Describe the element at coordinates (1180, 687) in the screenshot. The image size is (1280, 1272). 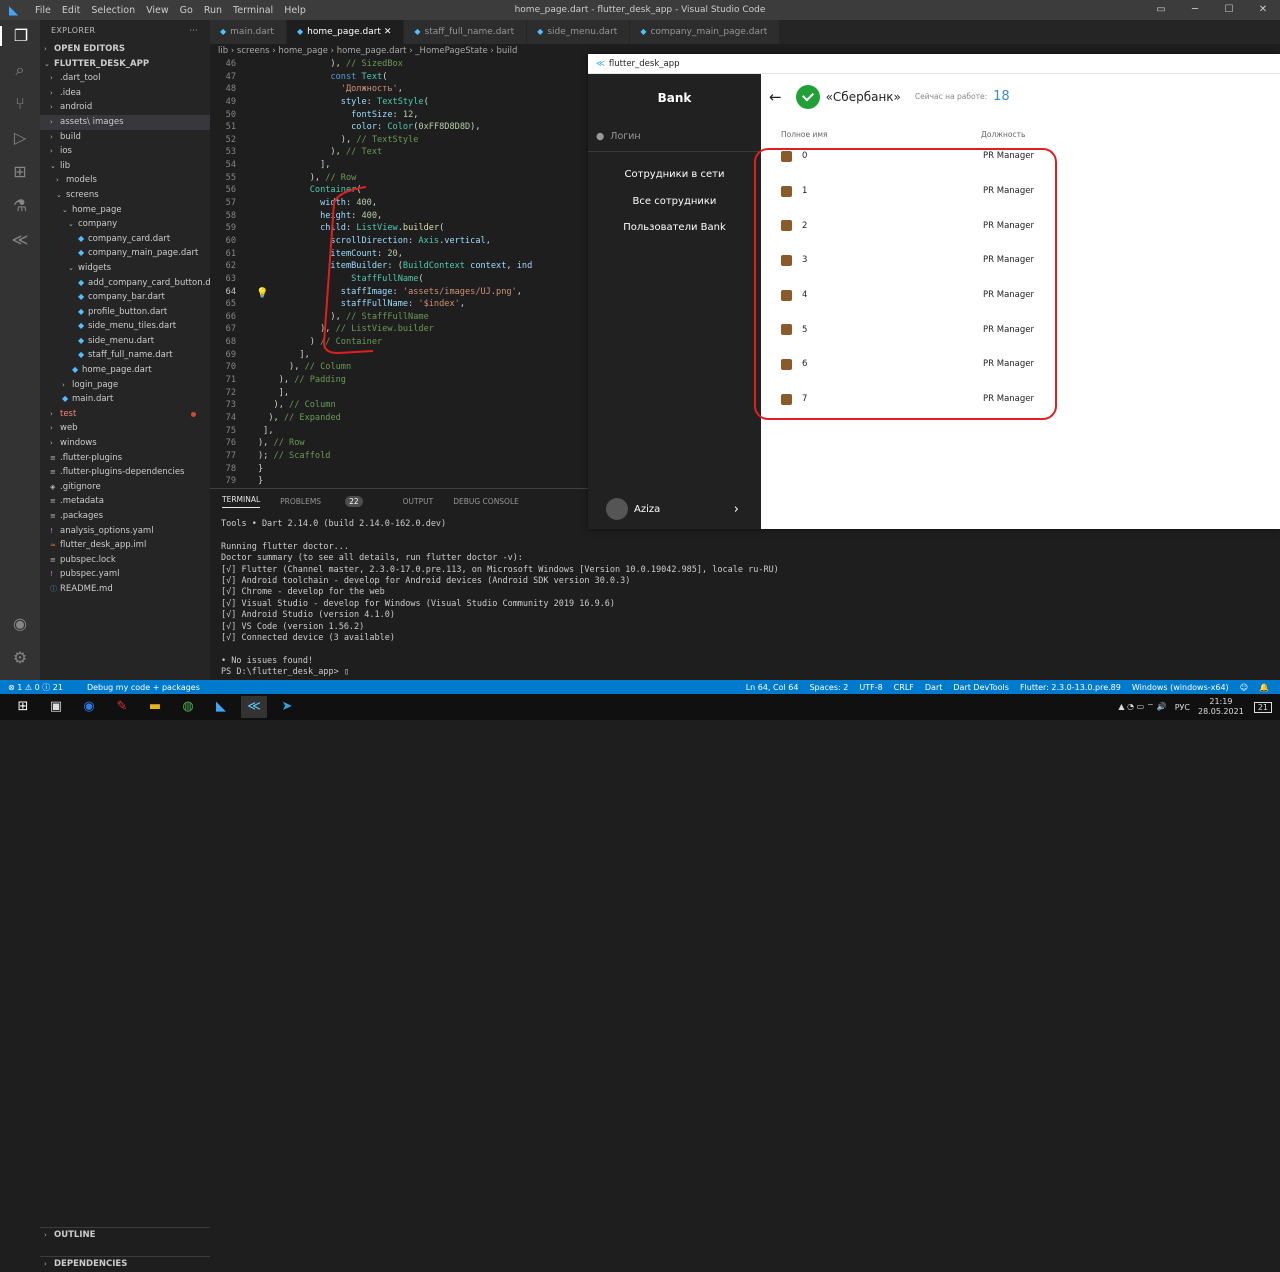
I see `device-selector: Windows (windows-x64)` at that location.